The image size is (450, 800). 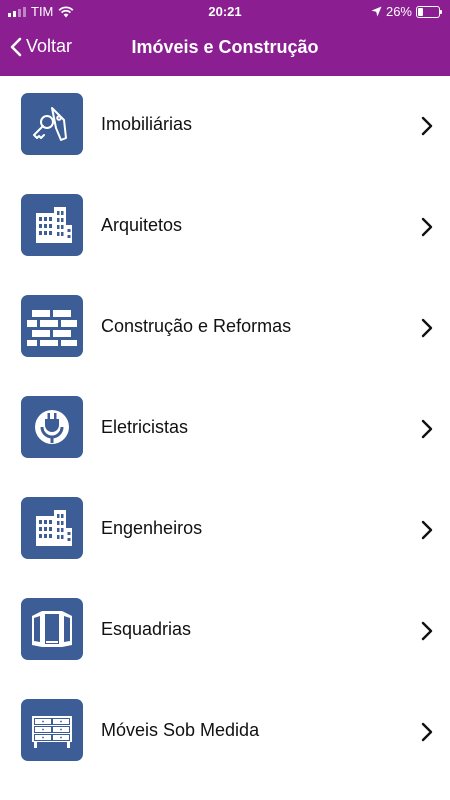 What do you see at coordinates (152, 528) in the screenshot?
I see `list-item-label: Engenheiros` at bounding box center [152, 528].